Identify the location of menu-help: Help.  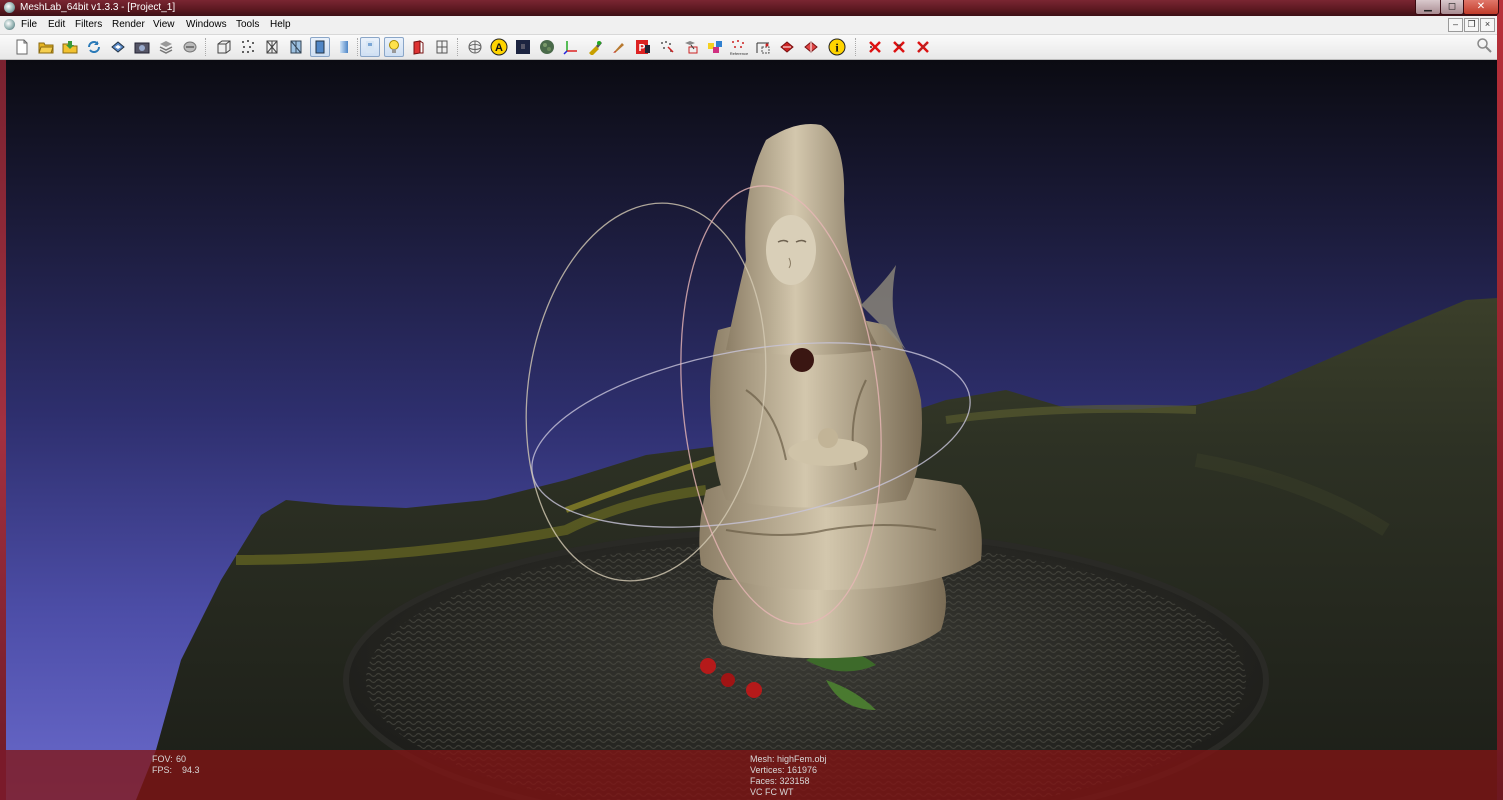
(280, 24).